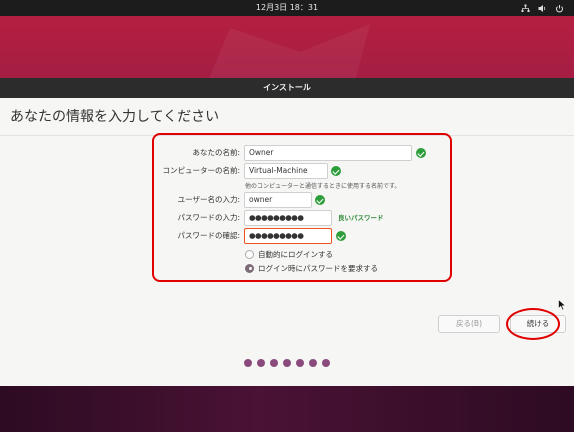 The height and width of the screenshot is (432, 574). What do you see at coordinates (287, 117) in the screenshot?
I see `page-title: あなたの情報を入力してください` at bounding box center [287, 117].